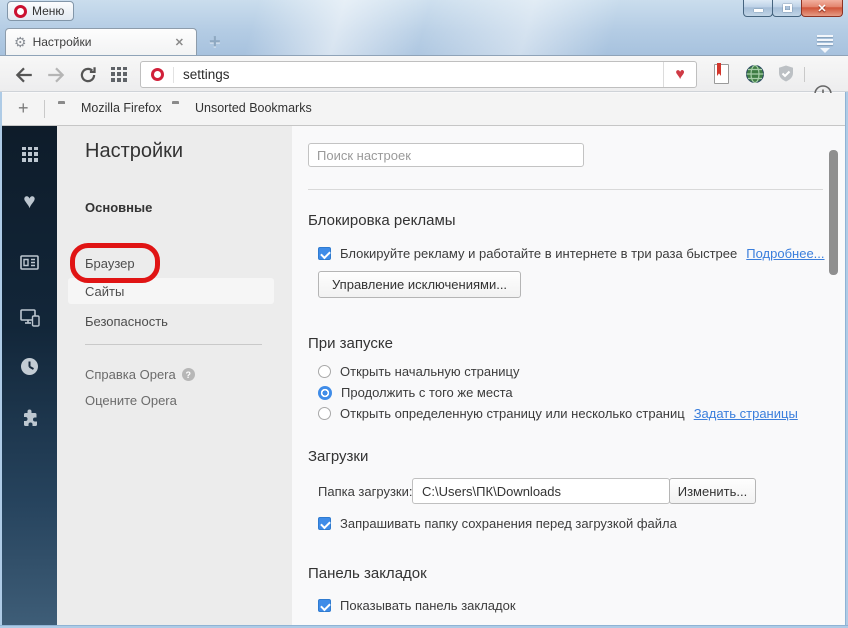  Describe the element at coordinates (179, 42) in the screenshot. I see `tab-close-icon: ✕` at that location.